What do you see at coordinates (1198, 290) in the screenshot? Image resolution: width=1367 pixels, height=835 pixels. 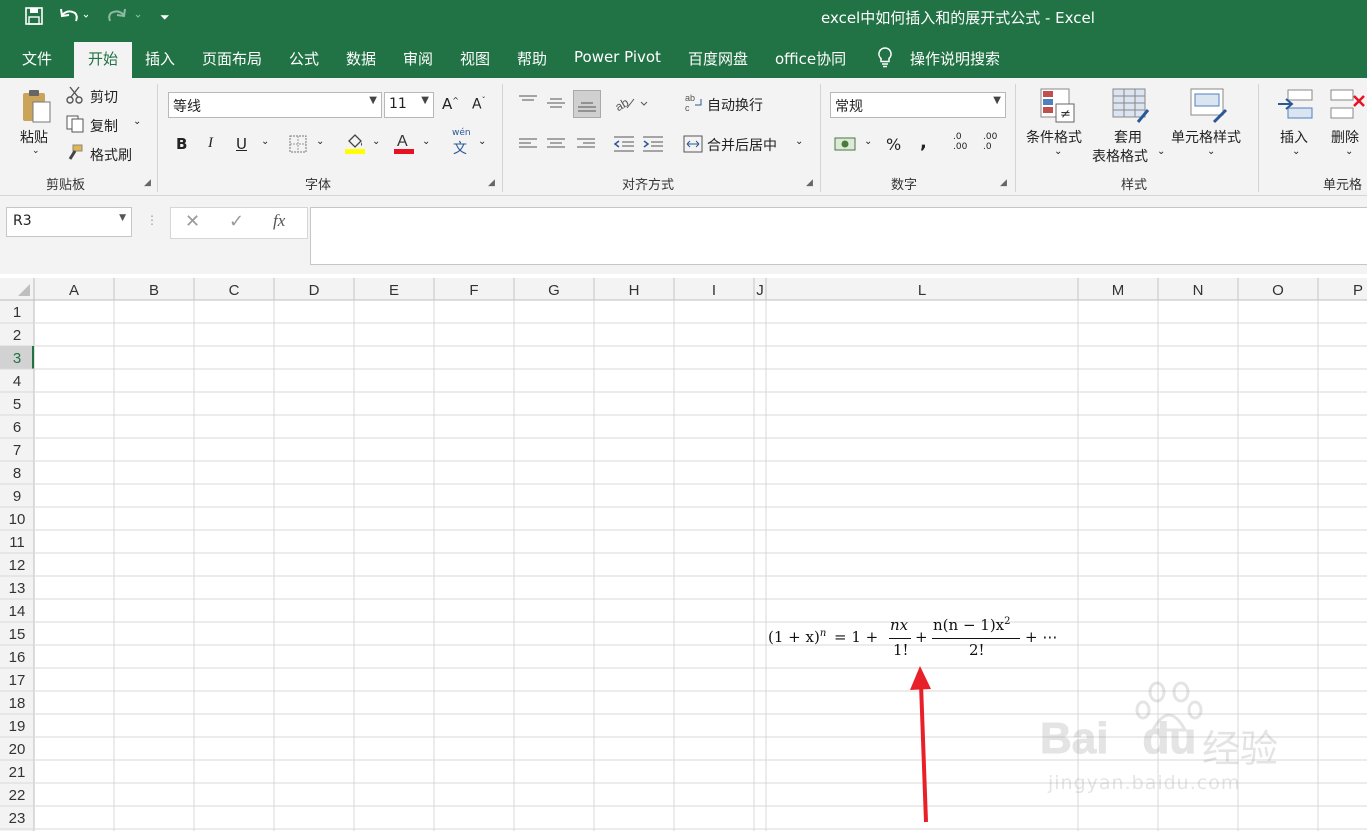 I see `column-header-N: N` at bounding box center [1198, 290].